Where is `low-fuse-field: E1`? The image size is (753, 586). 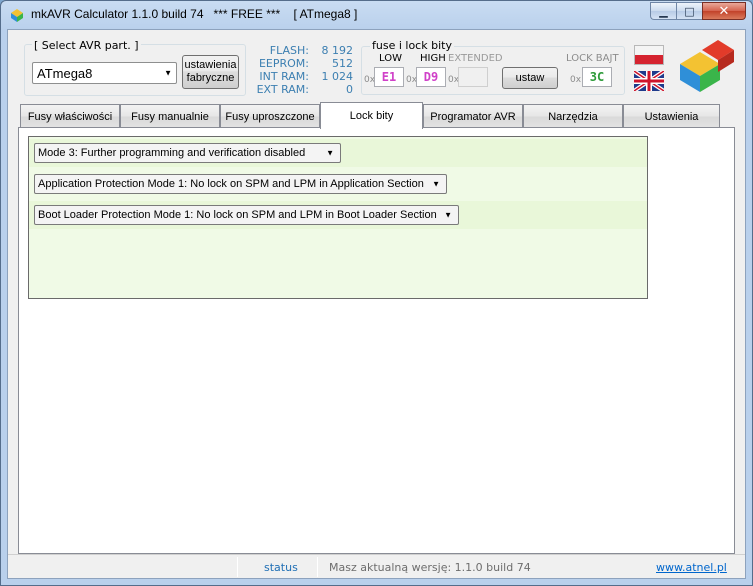
low-fuse-field: E1 is located at coordinates (389, 77).